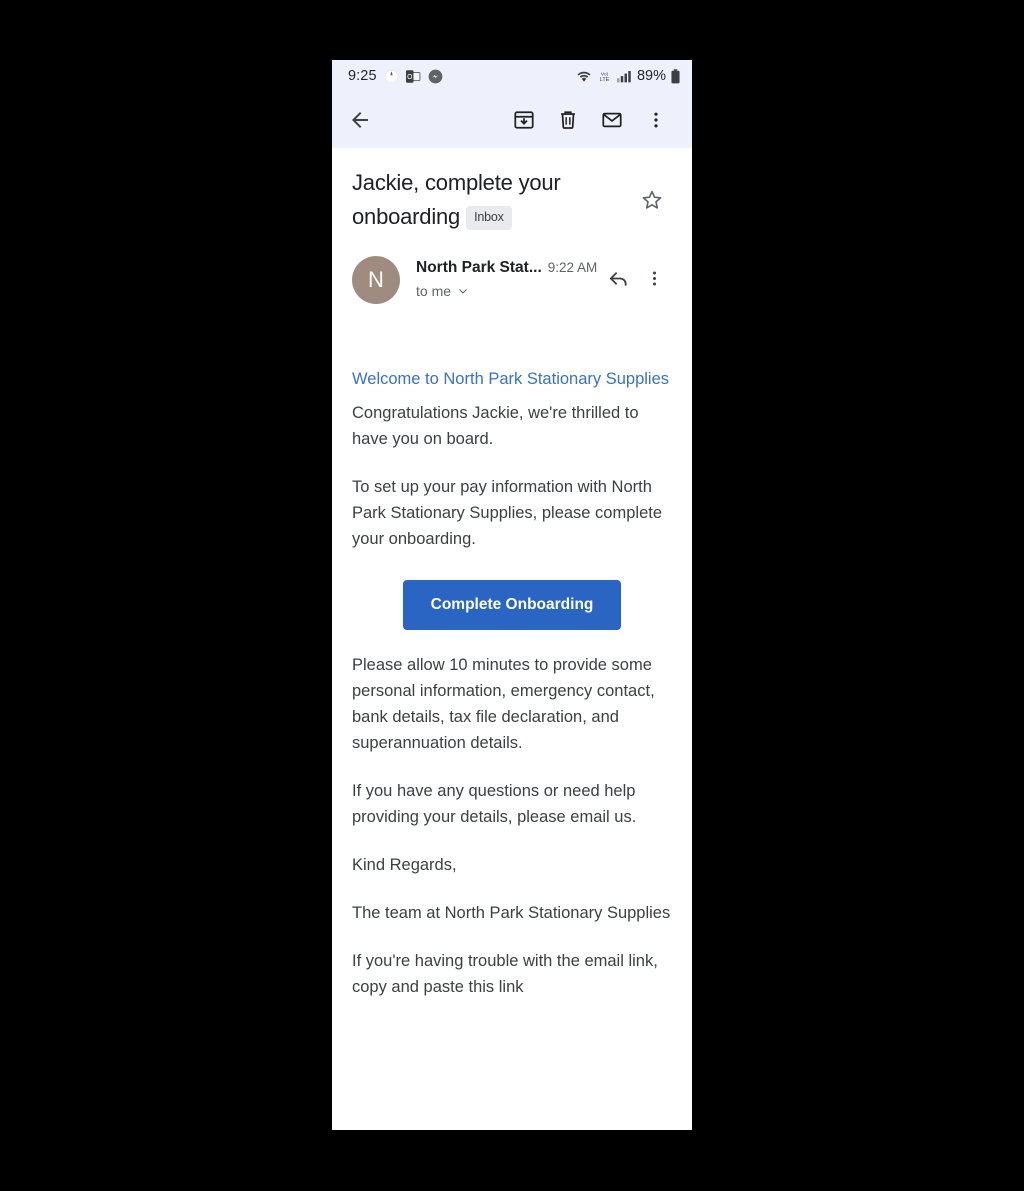 Image resolution: width=1024 pixels, height=1191 pixels. Describe the element at coordinates (675, 76) in the screenshot. I see `battery-icon` at that location.